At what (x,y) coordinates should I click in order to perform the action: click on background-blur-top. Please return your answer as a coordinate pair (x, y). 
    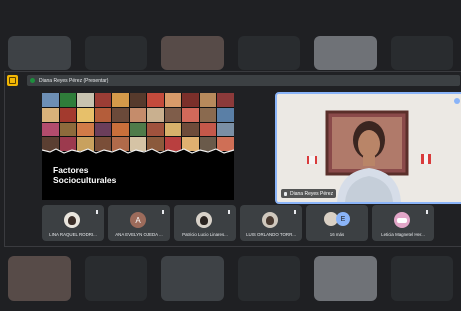
    Looking at the image, I should click on (230, 53).